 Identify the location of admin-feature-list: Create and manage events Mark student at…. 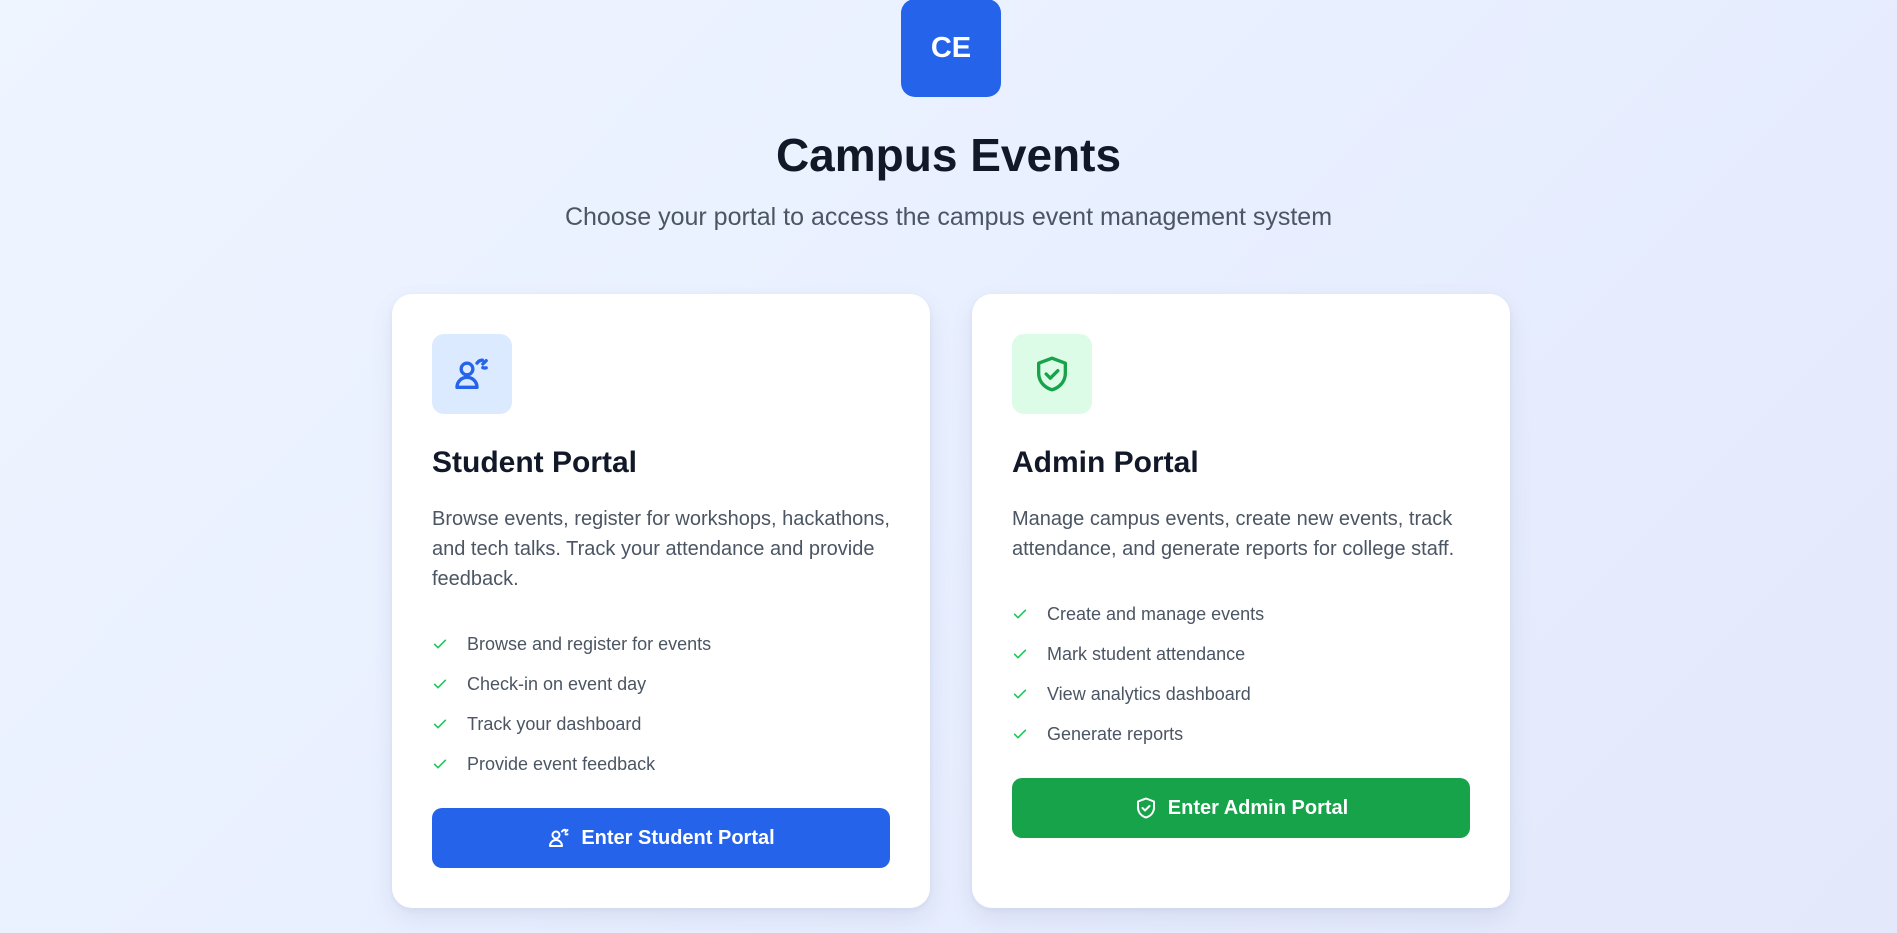
(1138, 674).